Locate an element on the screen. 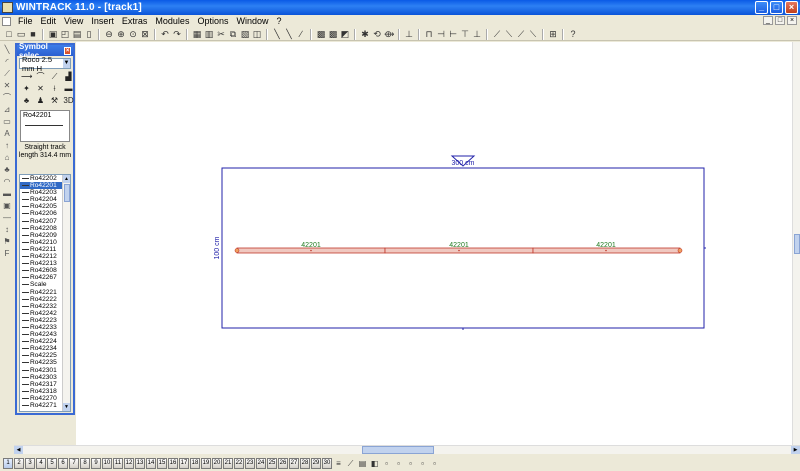 The image size is (800, 471). print-preview-icon: ▣ is located at coordinates (53, 34).